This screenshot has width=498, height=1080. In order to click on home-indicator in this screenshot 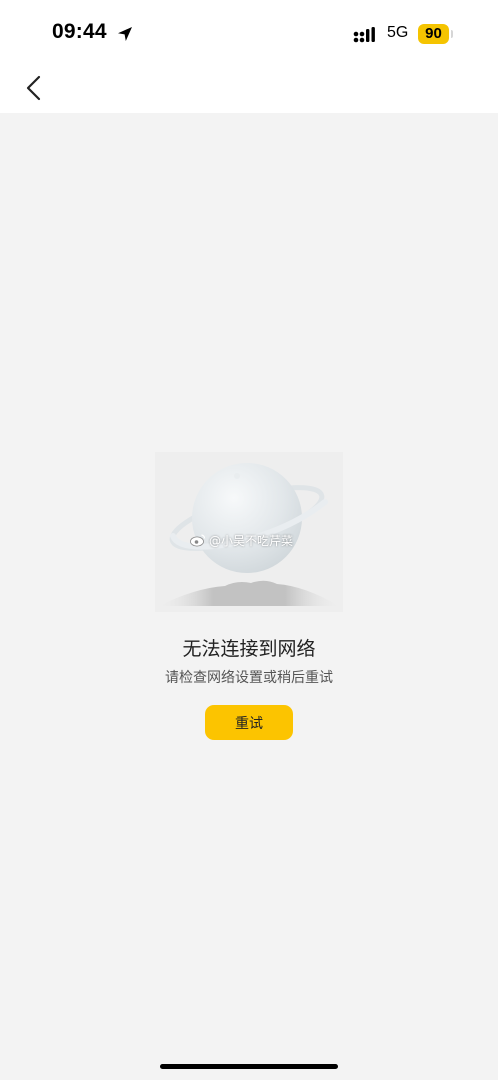, I will do `click(249, 1066)`.